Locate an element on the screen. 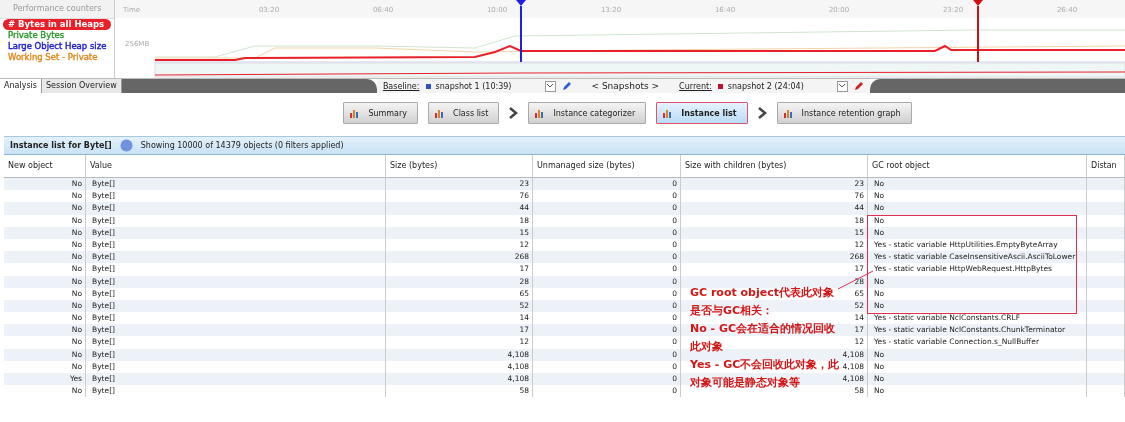 This screenshot has height=422, width=1125. panel-title: Performance counters is located at coordinates (57, 9).